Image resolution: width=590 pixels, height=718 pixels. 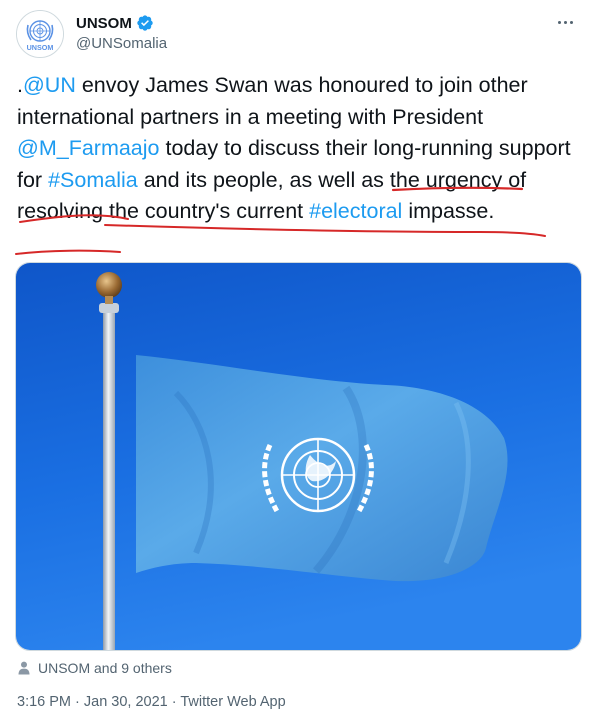 I want to click on un-emblem-icon: UNSOM, so click(x=40, y=34).